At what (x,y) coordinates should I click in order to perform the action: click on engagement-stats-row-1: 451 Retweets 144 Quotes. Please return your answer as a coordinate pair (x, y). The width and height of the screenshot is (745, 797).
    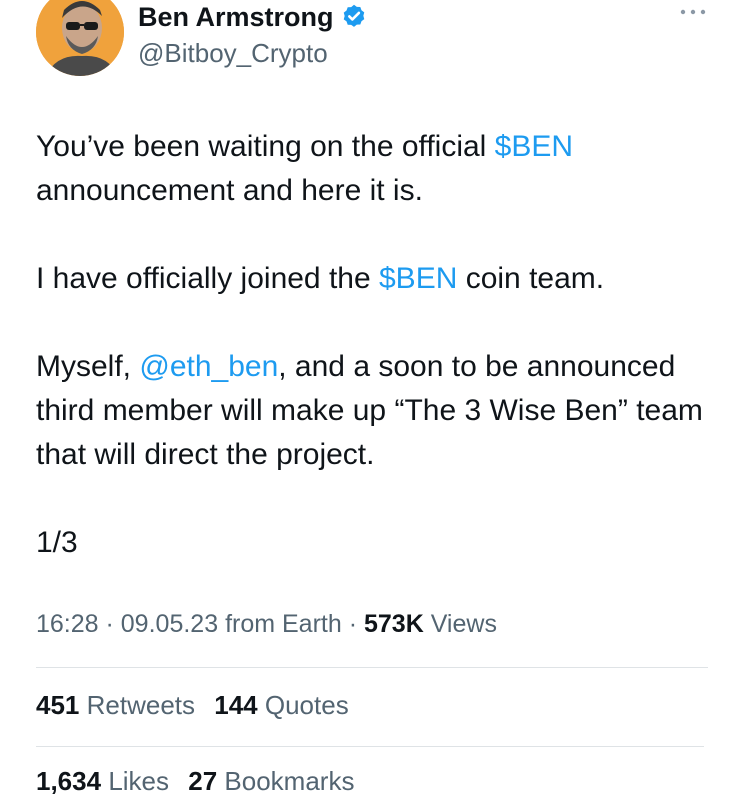
    Looking at the image, I should click on (198, 705).